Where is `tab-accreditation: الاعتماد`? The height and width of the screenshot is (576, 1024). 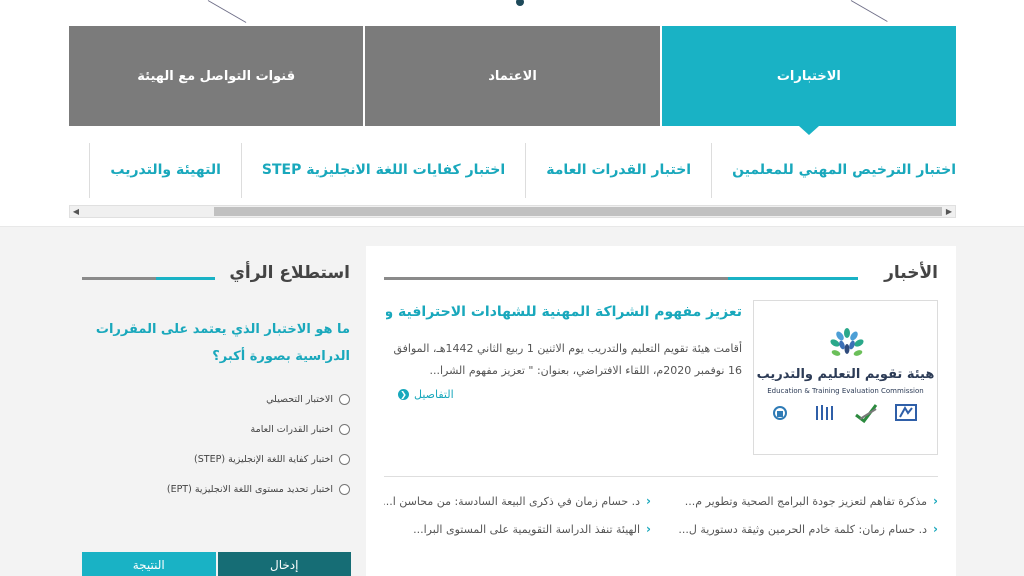 tab-accreditation: الاعتماد is located at coordinates (512, 76).